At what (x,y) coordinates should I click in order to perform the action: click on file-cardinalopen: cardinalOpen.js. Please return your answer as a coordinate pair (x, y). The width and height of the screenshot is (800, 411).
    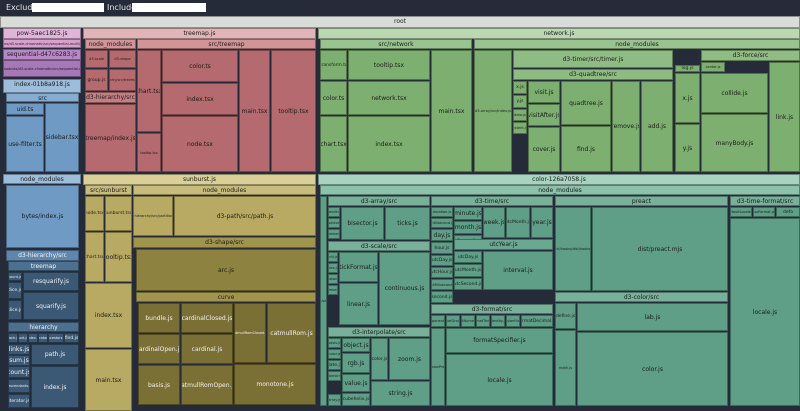
    Looking at the image, I should click on (159, 349).